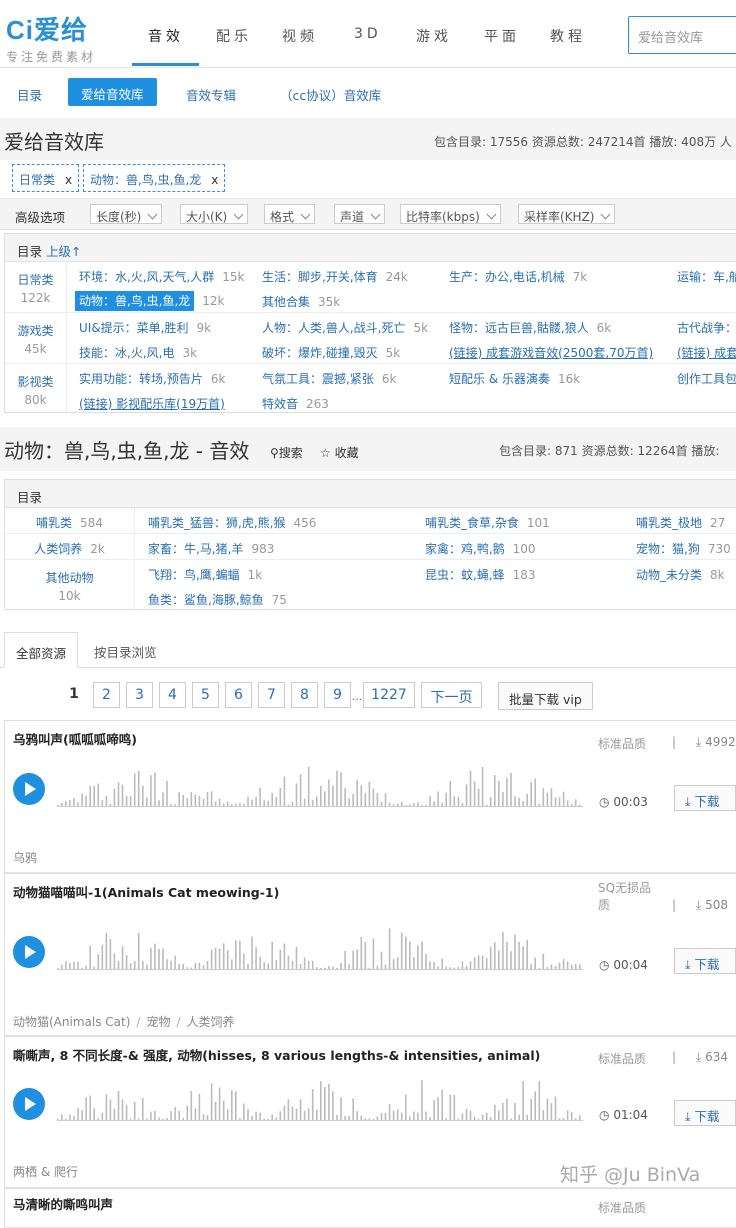 This screenshot has width=736, height=1228. Describe the element at coordinates (480, 574) in the screenshot. I see `dir-item: 昆虫：蚊,蝇,蜂 183` at that location.